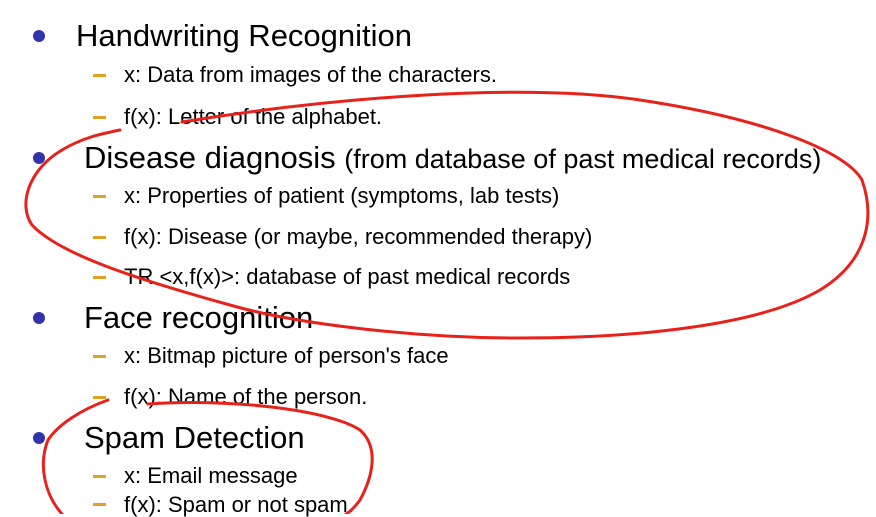 The image size is (876, 517). What do you see at coordinates (199, 317) in the screenshot?
I see `section-heading-face: Face recognition` at bounding box center [199, 317].